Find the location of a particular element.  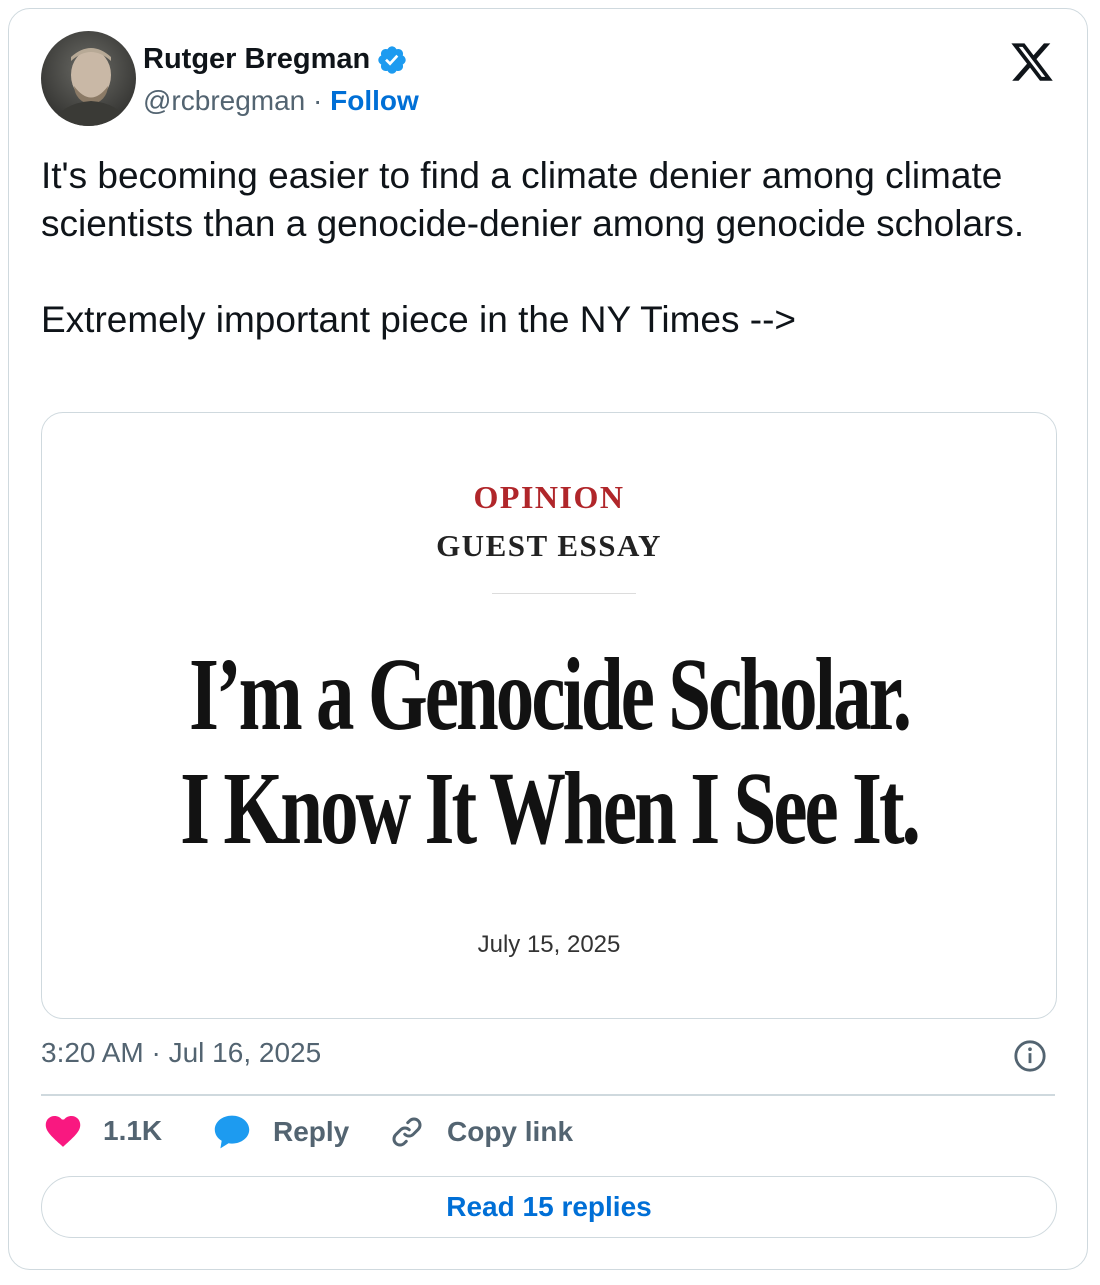

copy-link-label: Copy link is located at coordinates (510, 1131).